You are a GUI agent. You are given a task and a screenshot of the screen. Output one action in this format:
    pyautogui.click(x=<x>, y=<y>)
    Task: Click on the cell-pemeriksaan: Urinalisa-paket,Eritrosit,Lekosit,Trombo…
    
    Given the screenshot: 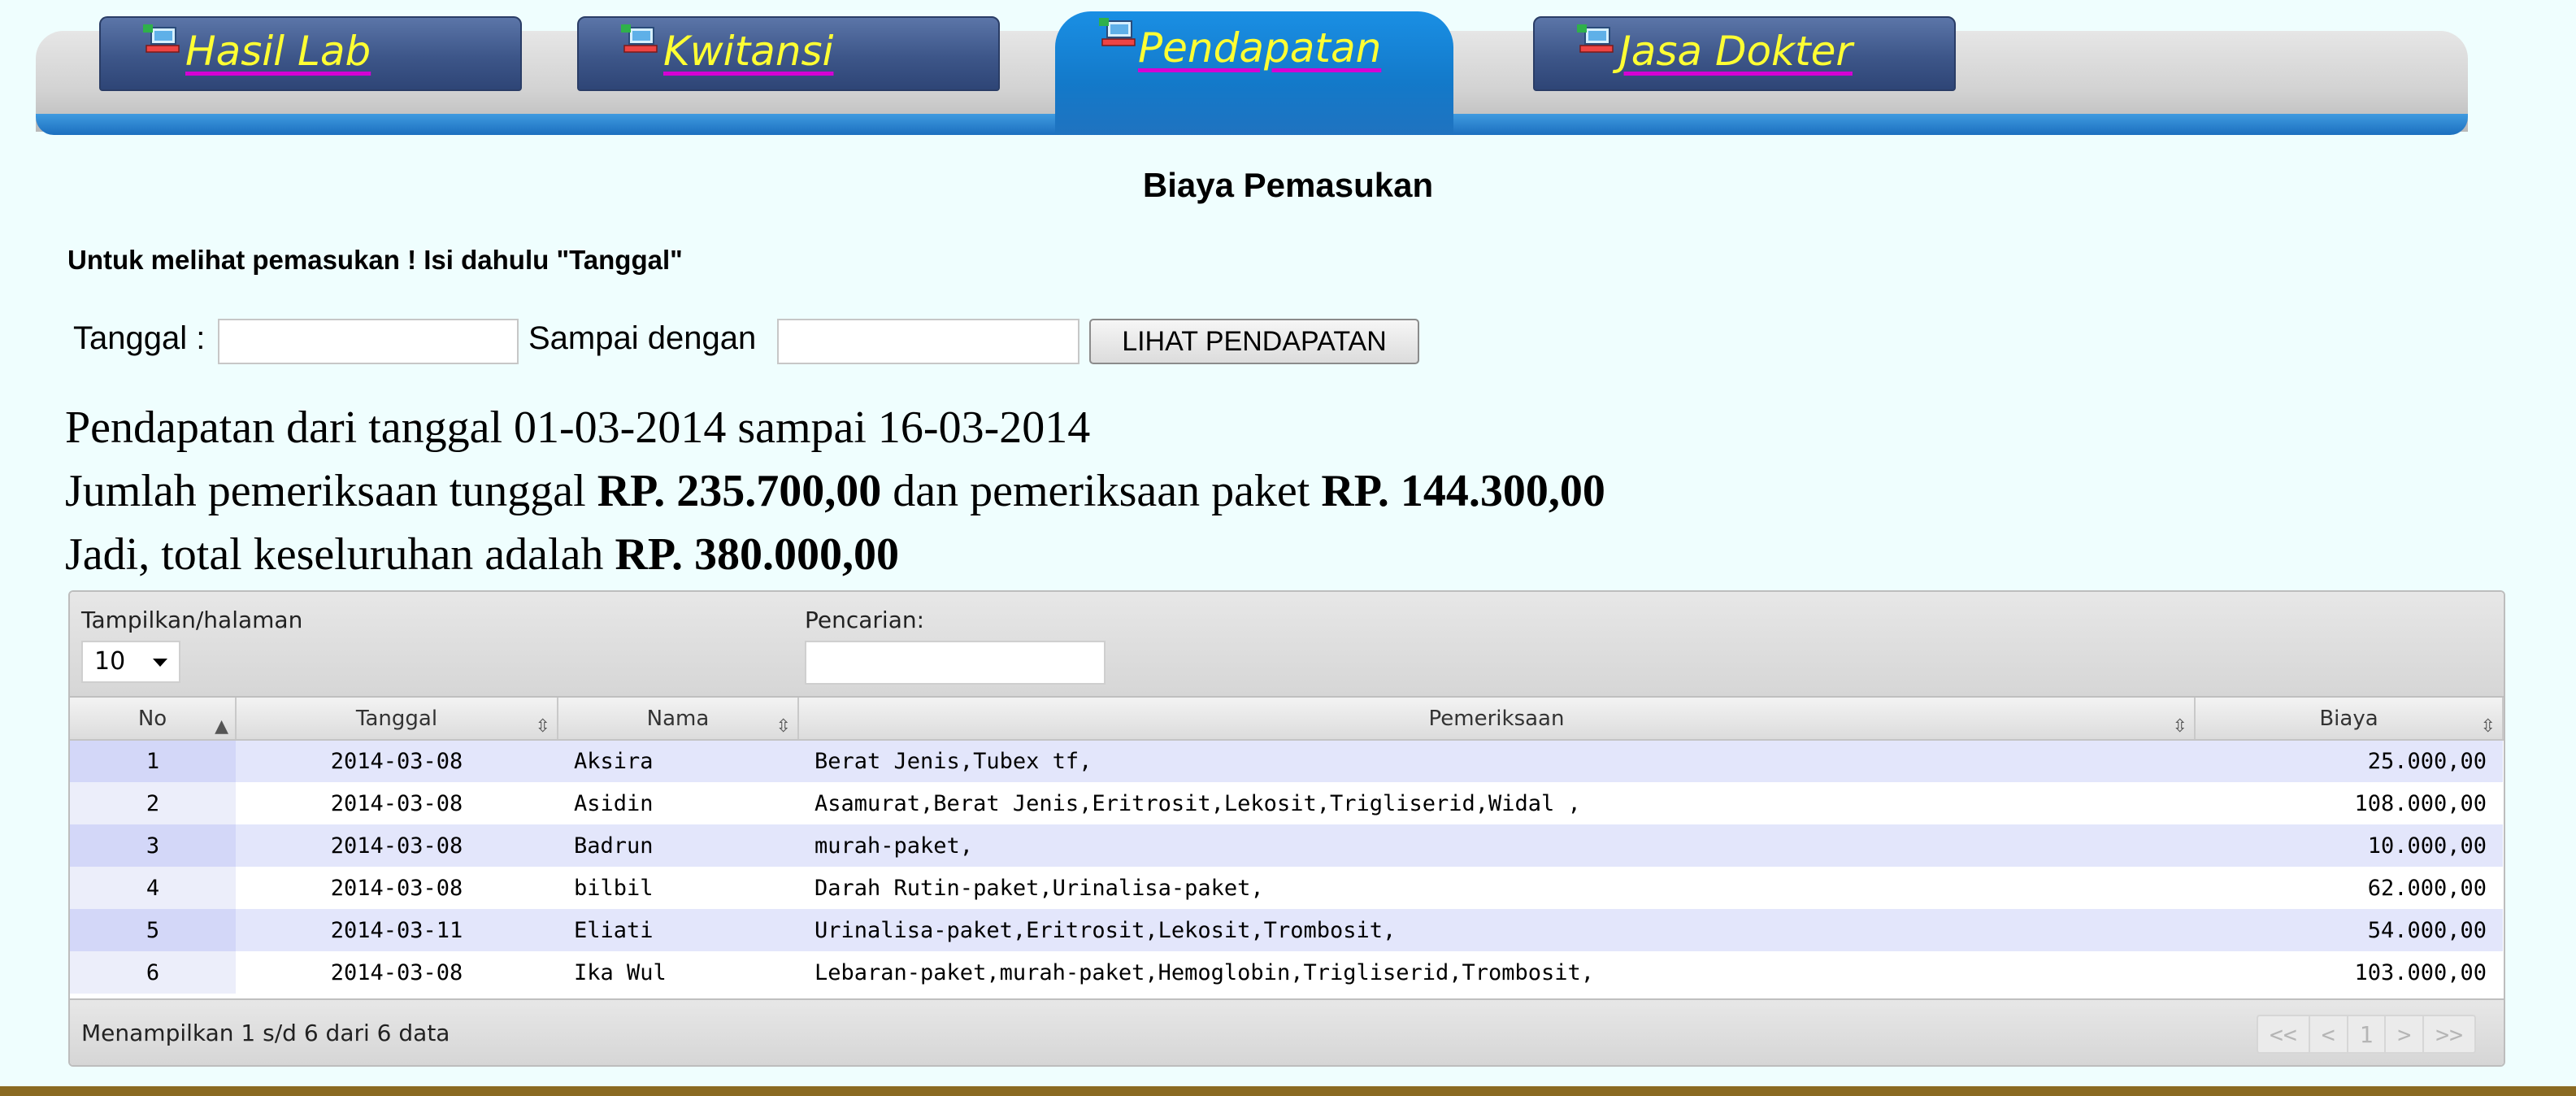 What is the action you would take?
    pyautogui.click(x=1496, y=930)
    